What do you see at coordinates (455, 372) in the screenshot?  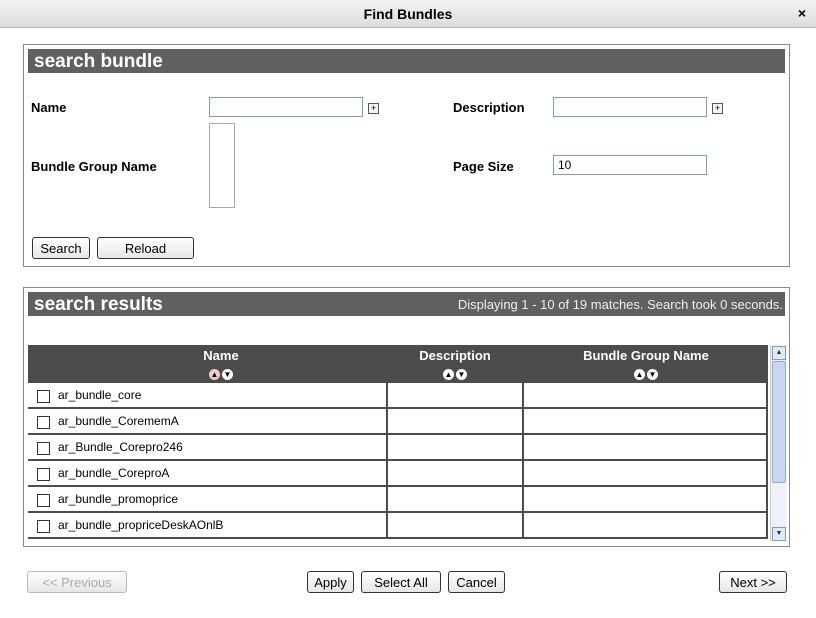 I see `description-sort-controls: ▲ ▼` at bounding box center [455, 372].